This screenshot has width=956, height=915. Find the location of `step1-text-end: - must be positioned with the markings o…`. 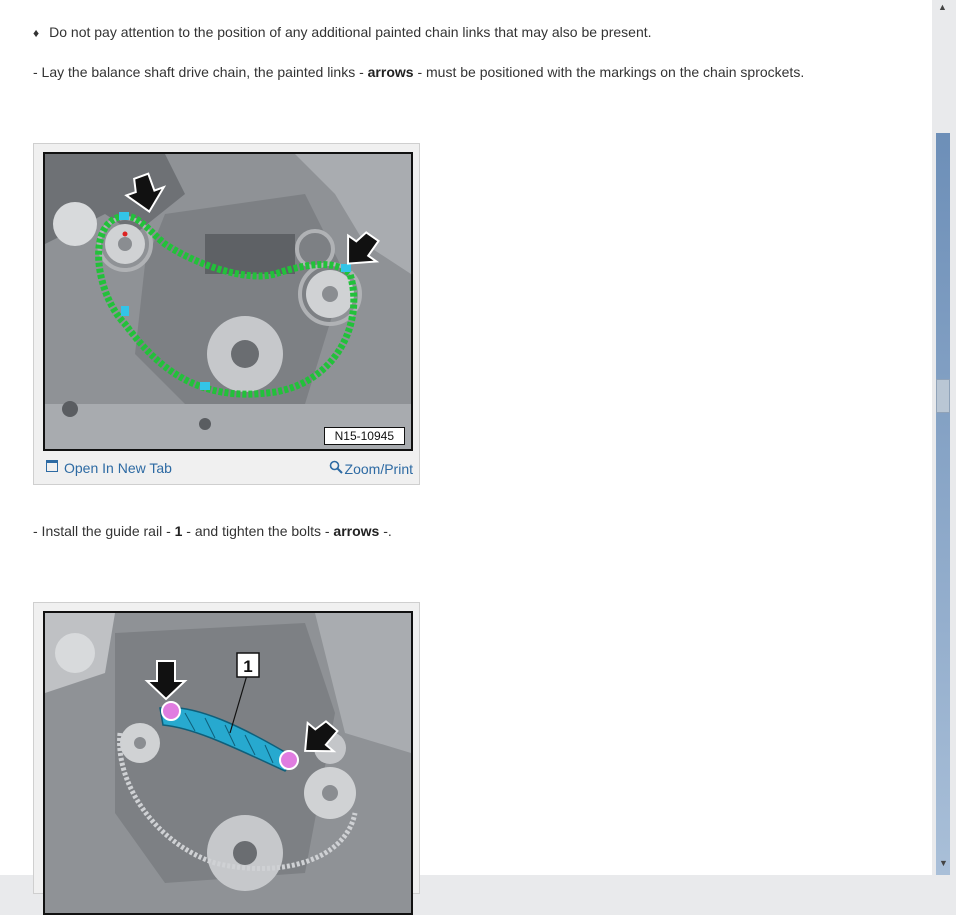

step1-text-end: - must be positioned with the markings o… is located at coordinates (609, 72).